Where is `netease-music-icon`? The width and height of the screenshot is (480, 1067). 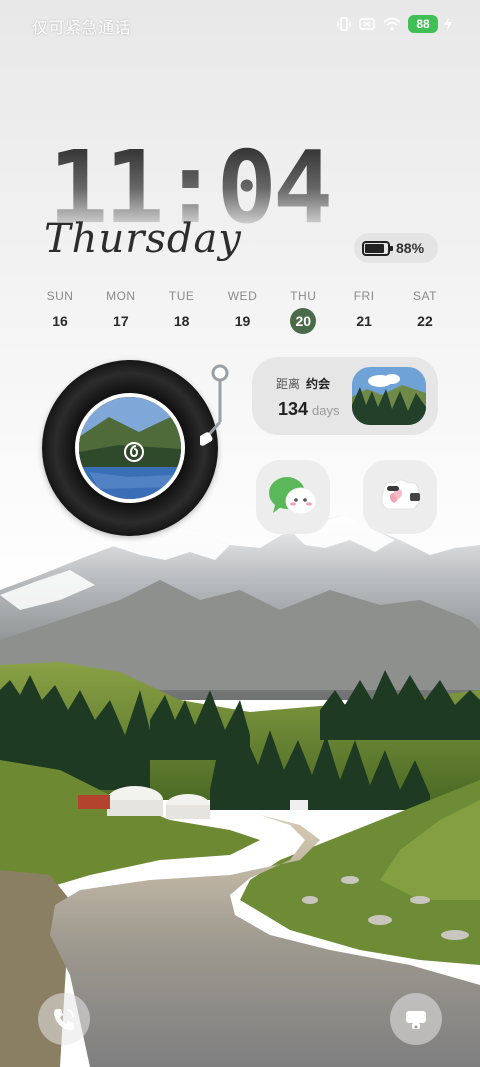 netease-music-icon is located at coordinates (134, 452).